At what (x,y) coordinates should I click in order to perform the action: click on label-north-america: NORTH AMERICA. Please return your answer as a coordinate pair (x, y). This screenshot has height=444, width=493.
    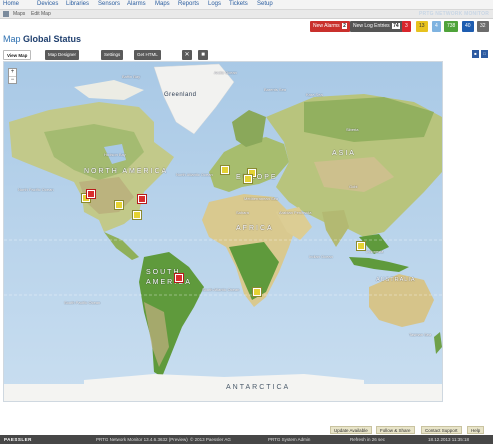
    Looking at the image, I should click on (126, 171).